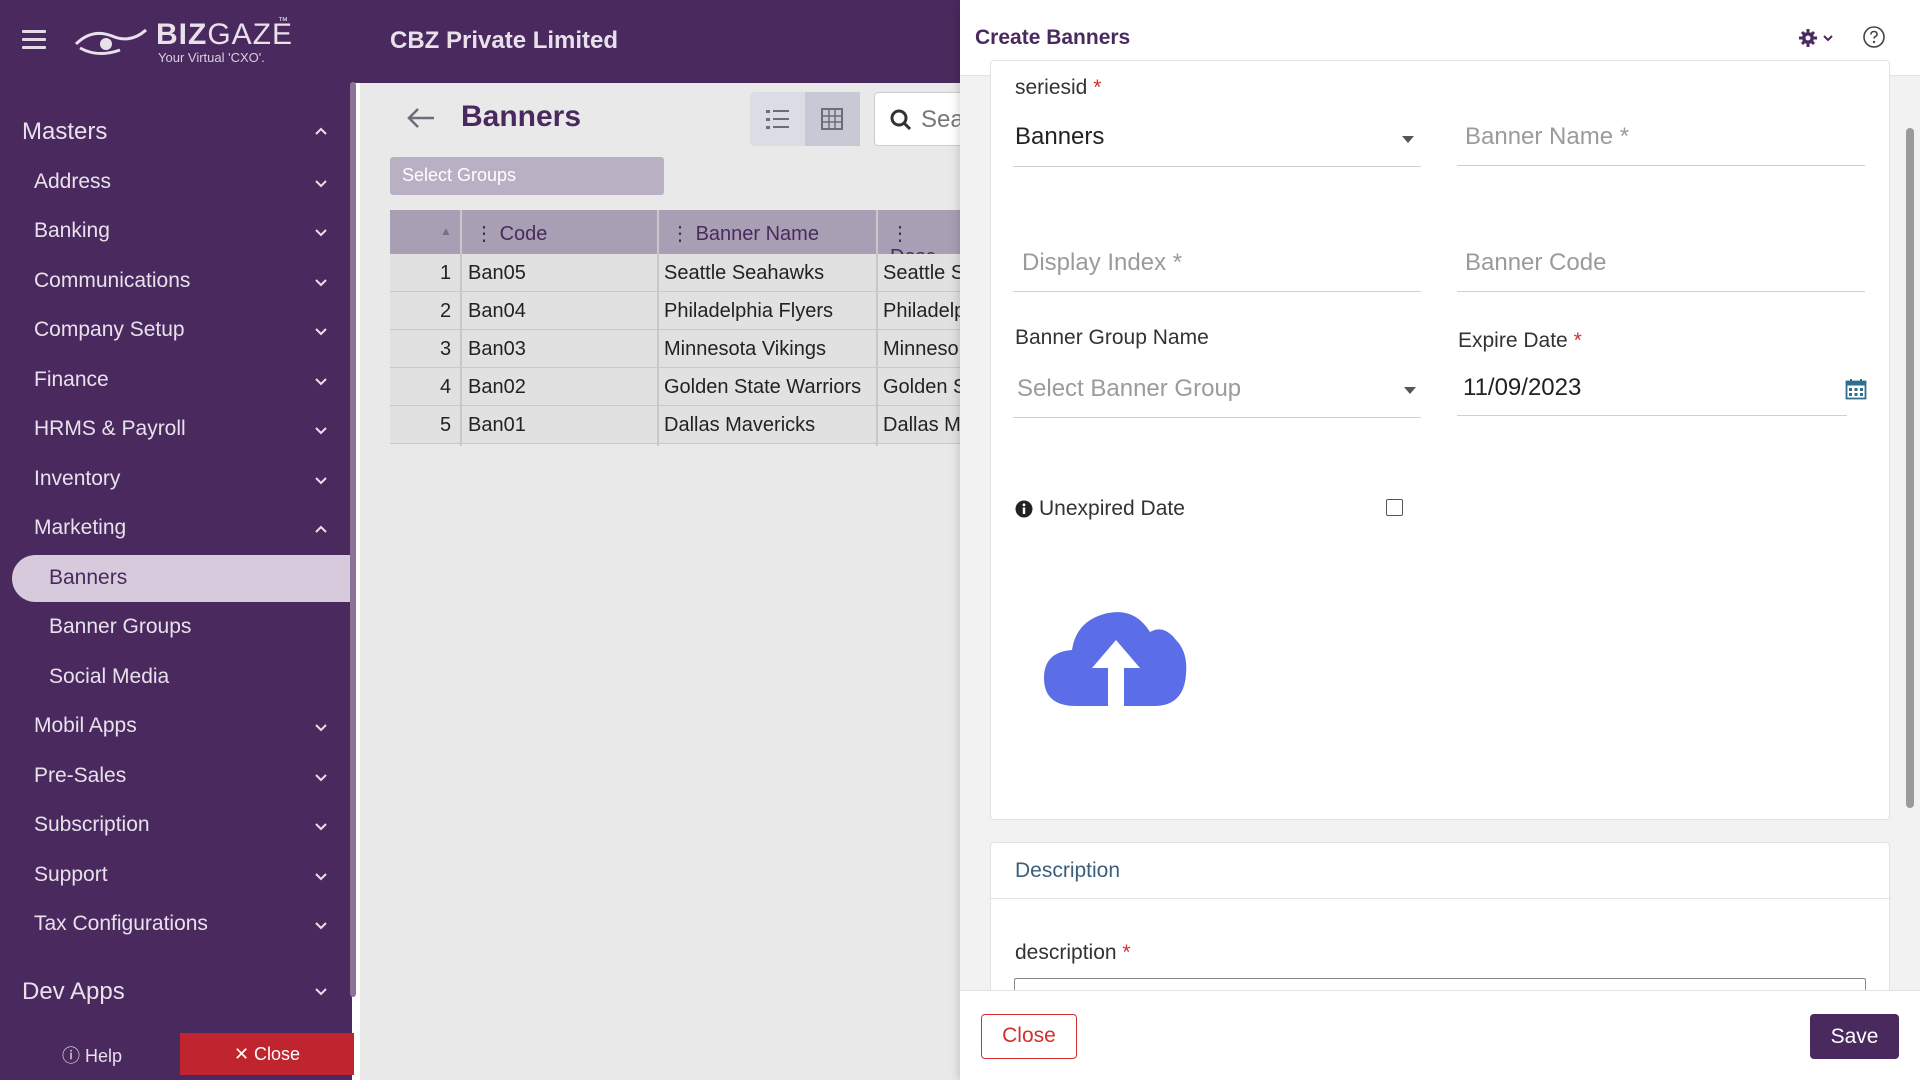  Describe the element at coordinates (110, 41) in the screenshot. I see `logo-eye-icon` at that location.